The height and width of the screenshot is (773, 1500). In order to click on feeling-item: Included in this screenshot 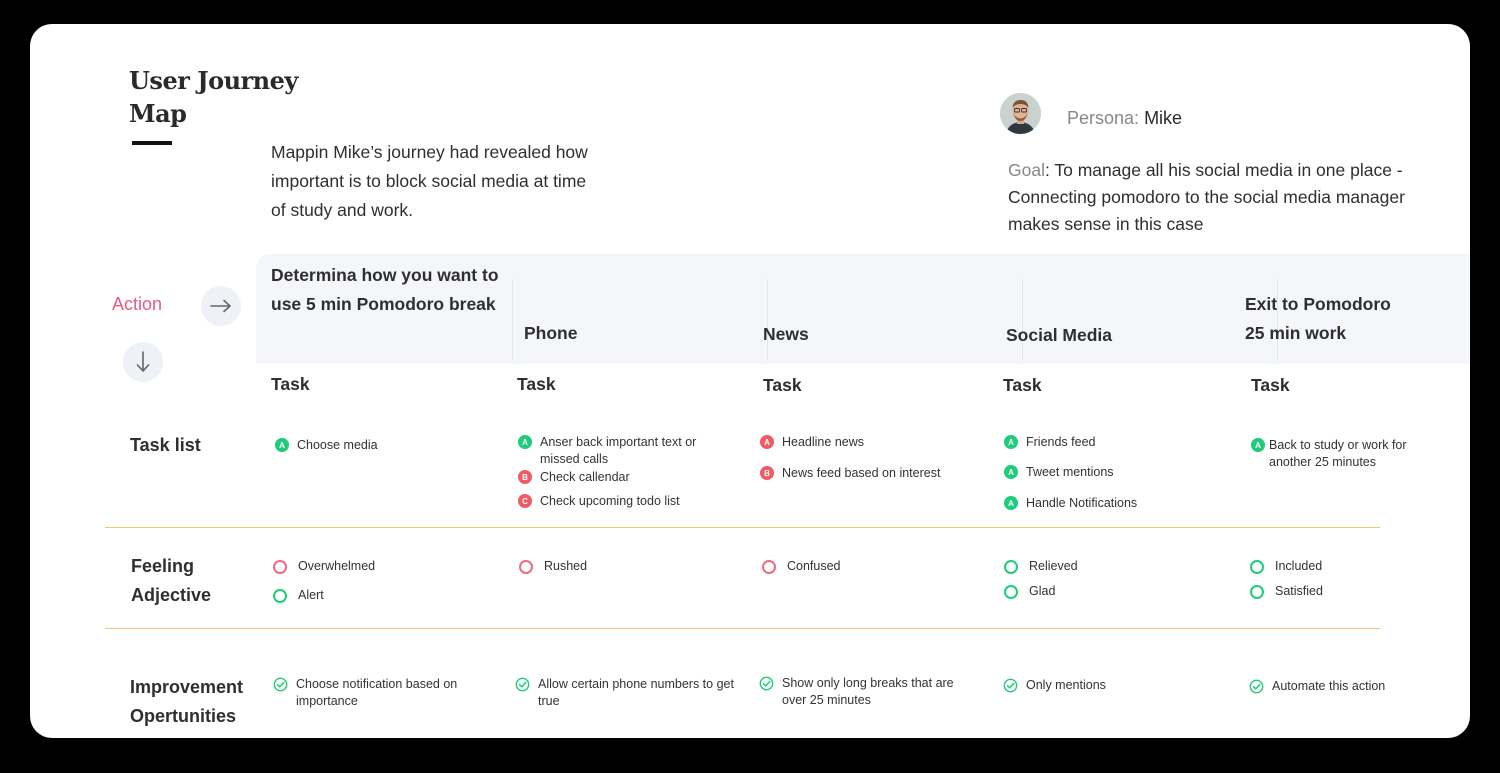, I will do `click(1286, 566)`.